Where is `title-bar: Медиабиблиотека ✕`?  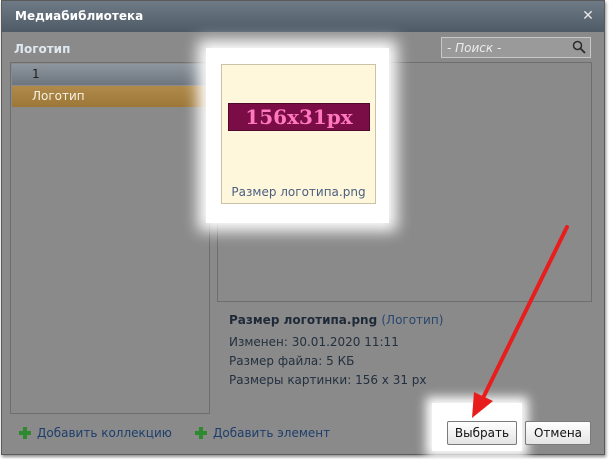 title-bar: Медиабиблиотека ✕ is located at coordinates (303, 16).